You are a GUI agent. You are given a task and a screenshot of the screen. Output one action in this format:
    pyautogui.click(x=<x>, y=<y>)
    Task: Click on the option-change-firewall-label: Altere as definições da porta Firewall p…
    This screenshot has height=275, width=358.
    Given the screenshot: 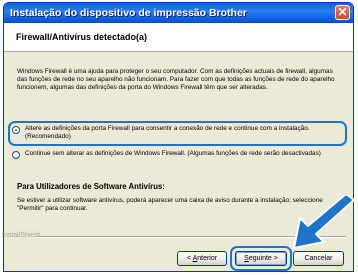 What is the action you would take?
    pyautogui.click(x=182, y=133)
    